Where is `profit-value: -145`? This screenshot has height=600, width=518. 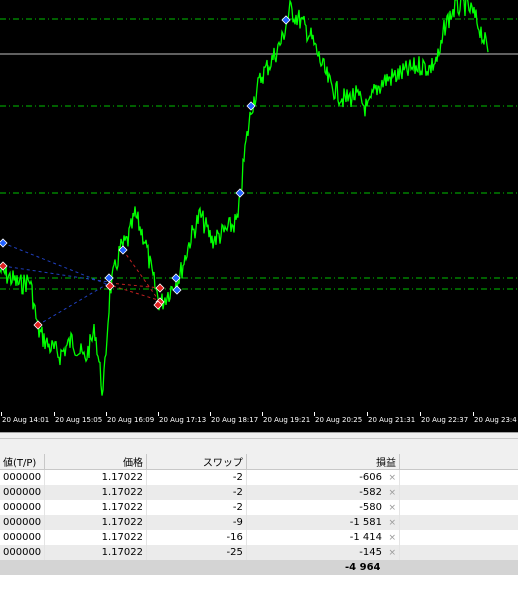 profit-value: -145 is located at coordinates (370, 552).